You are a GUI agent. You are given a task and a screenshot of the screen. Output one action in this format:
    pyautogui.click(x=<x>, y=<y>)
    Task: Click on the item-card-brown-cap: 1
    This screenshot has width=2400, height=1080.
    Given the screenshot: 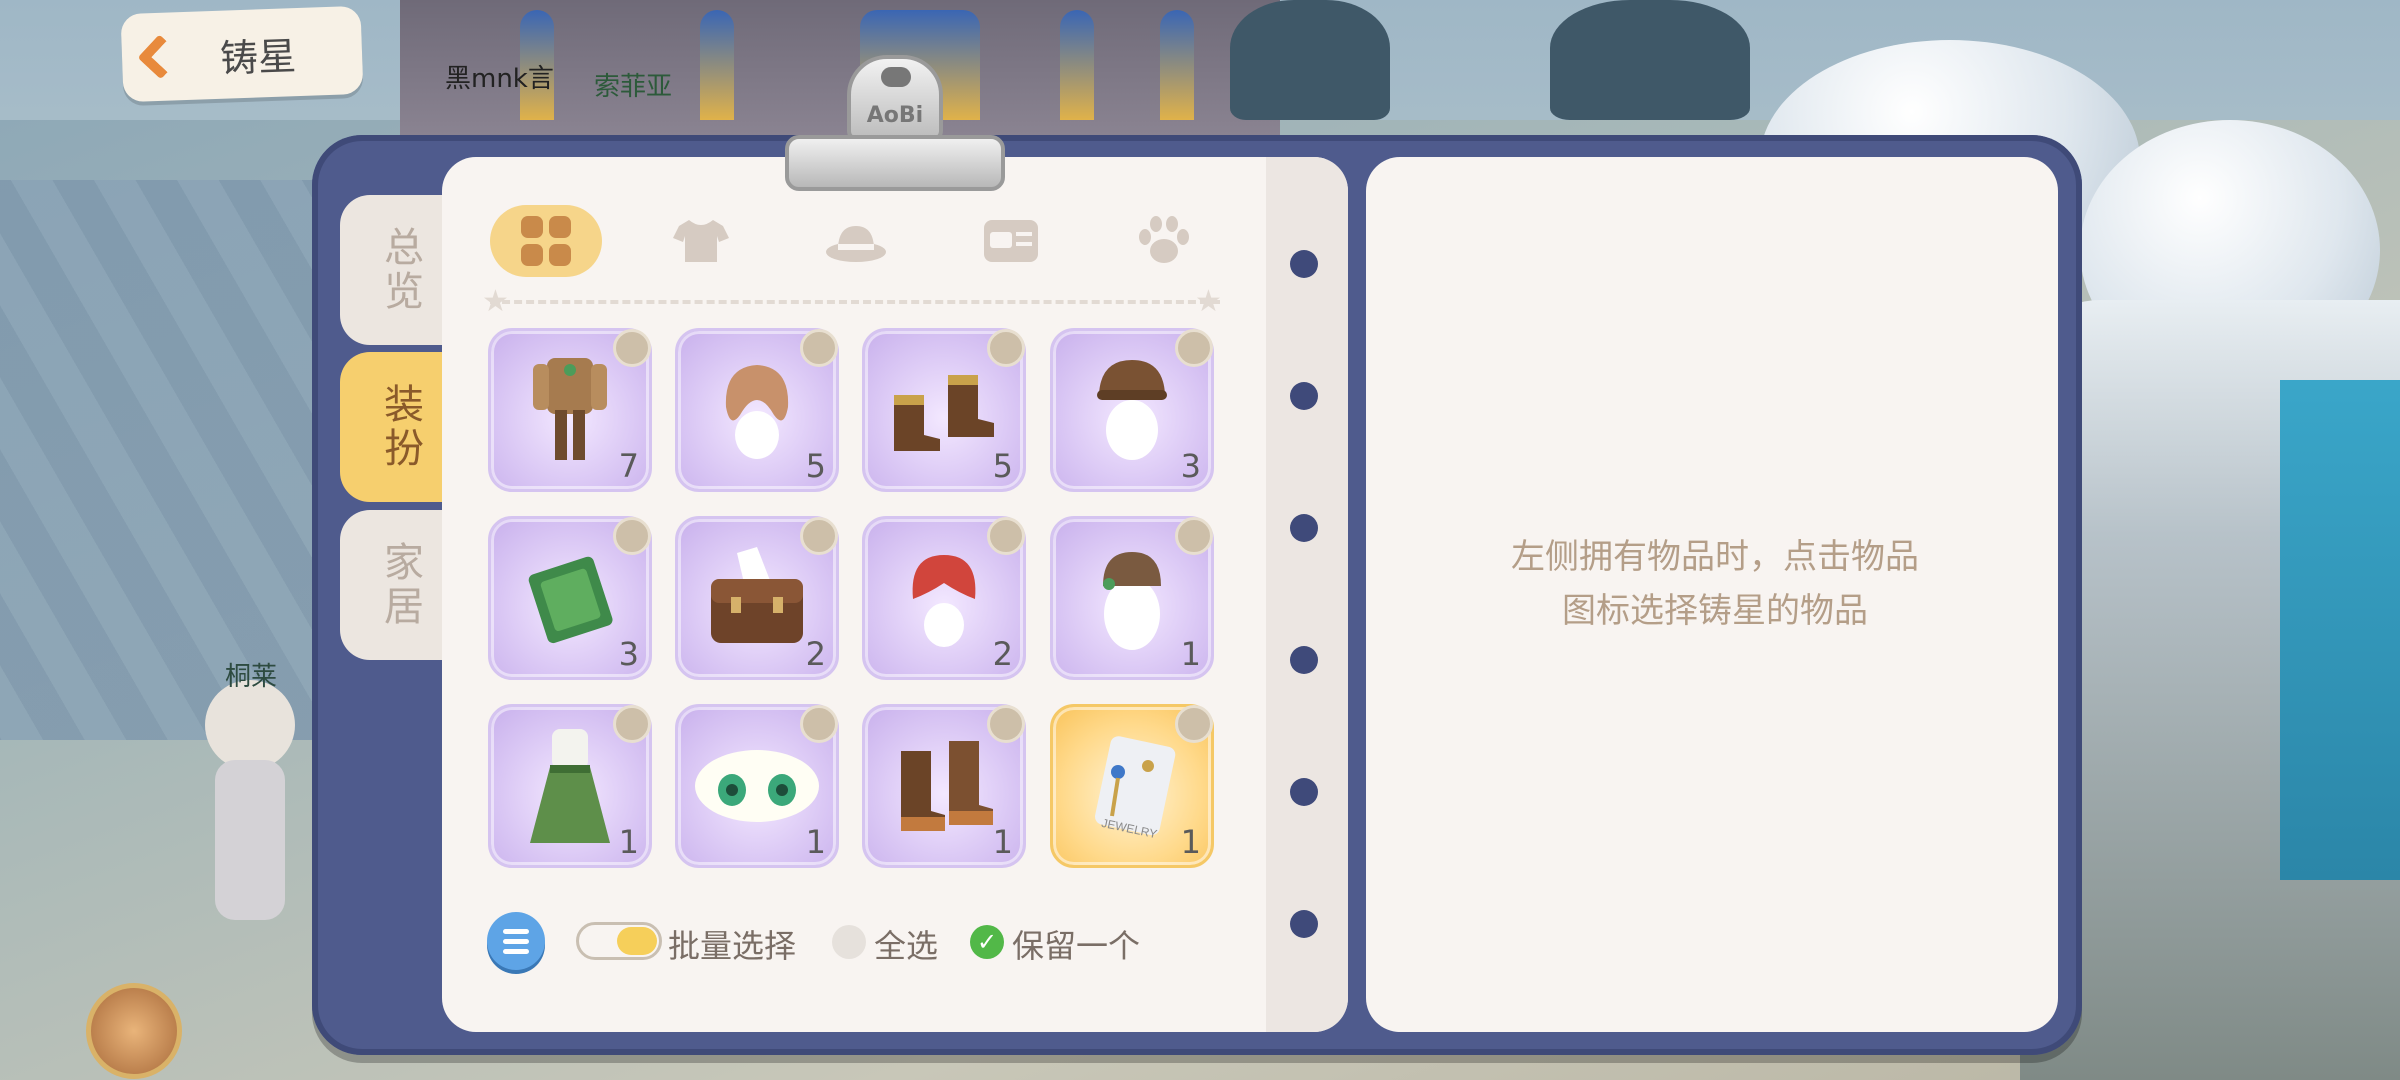 What is the action you would take?
    pyautogui.click(x=1132, y=598)
    